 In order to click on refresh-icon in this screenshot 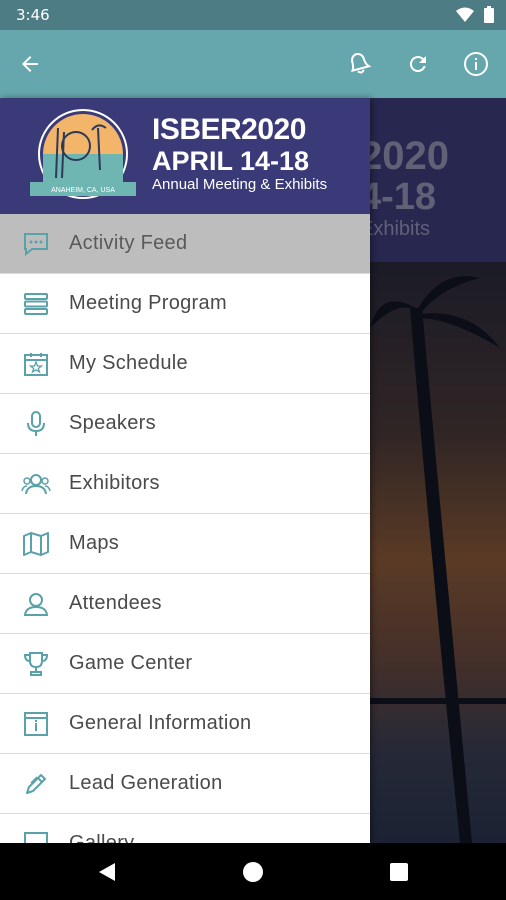, I will do `click(417, 64)`.